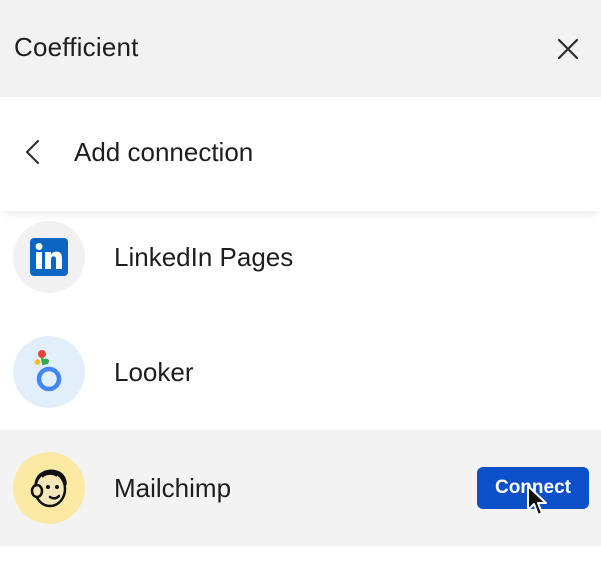  What do you see at coordinates (164, 152) in the screenshot?
I see `page-title: Add connection` at bounding box center [164, 152].